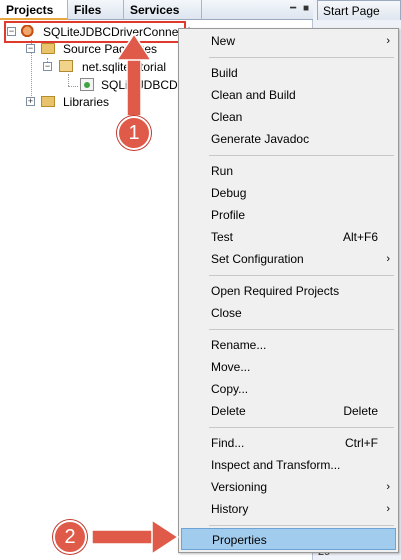  I want to click on step-2-badge: 2, so click(70, 537).